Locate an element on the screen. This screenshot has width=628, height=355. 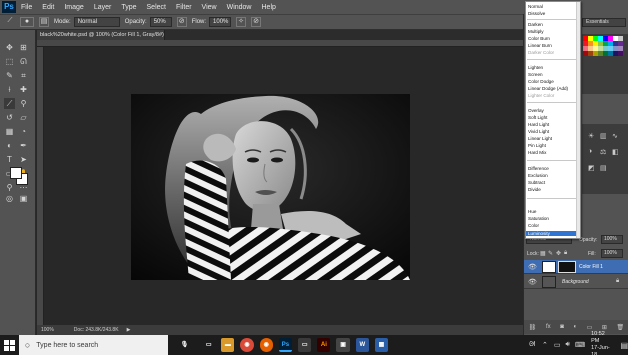
photoshop-taskbar-icon: Ps is located at coordinates (285, 345).